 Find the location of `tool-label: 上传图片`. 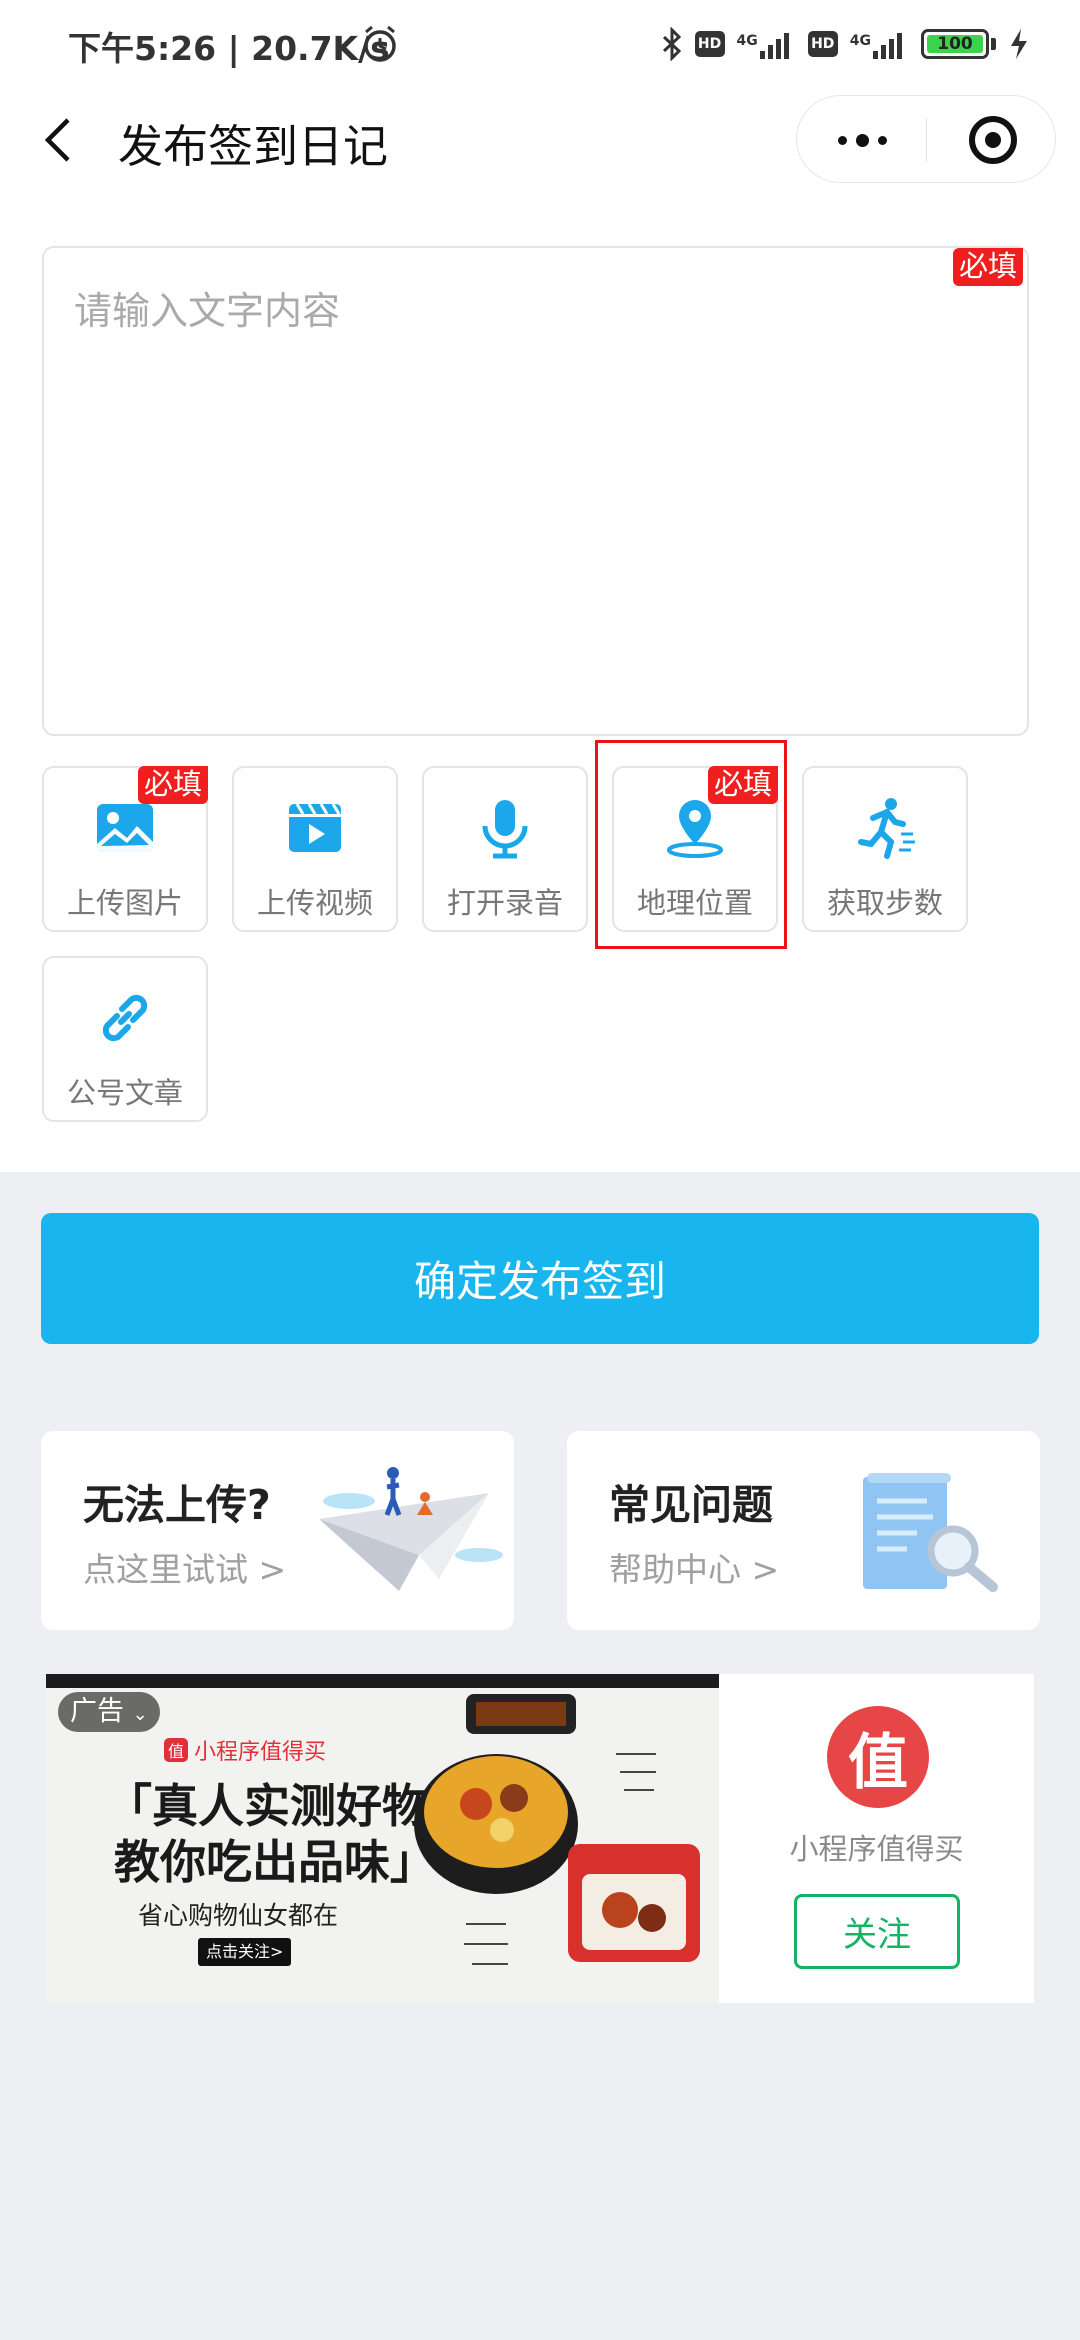

tool-label: 上传图片 is located at coordinates (124, 903).